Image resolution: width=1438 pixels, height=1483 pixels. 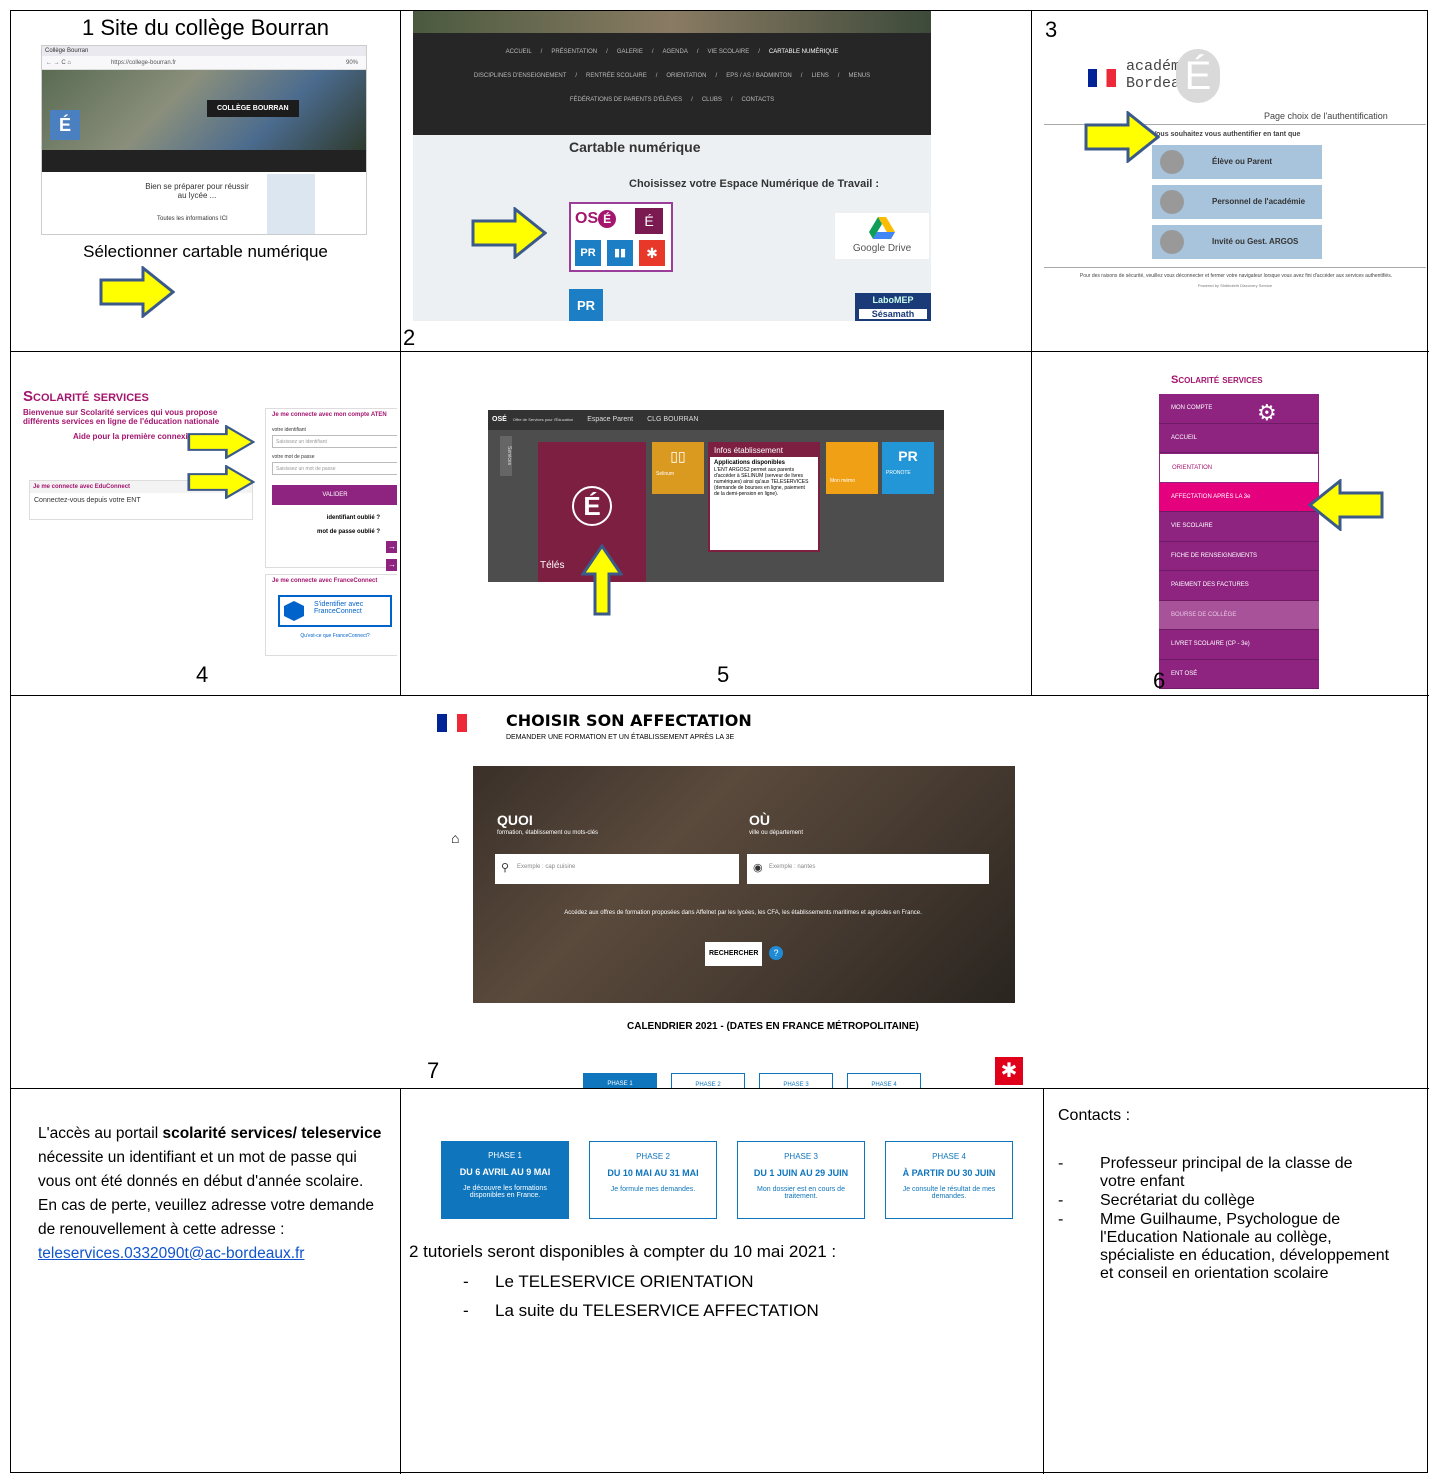 I want to click on nav-item: LIENS, so click(x=819, y=76).